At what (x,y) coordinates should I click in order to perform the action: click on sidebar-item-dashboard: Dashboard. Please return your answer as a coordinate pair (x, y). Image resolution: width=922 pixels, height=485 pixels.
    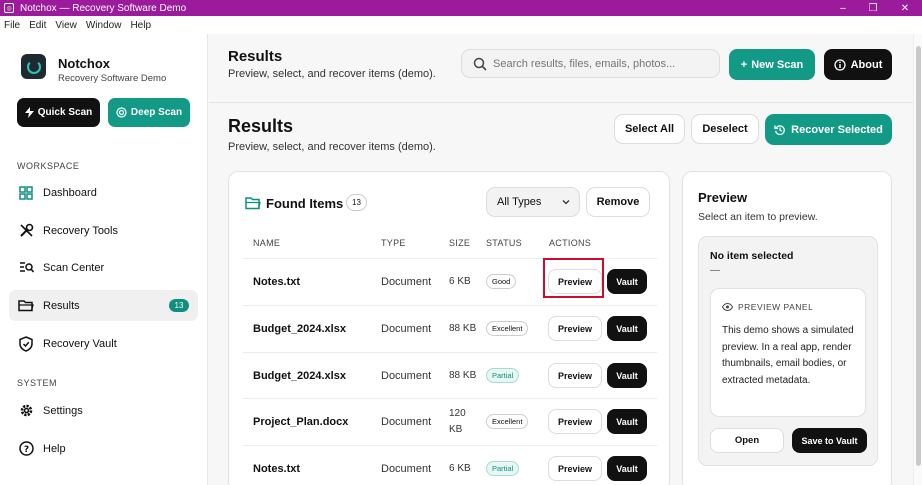
    Looking at the image, I should click on (103, 192).